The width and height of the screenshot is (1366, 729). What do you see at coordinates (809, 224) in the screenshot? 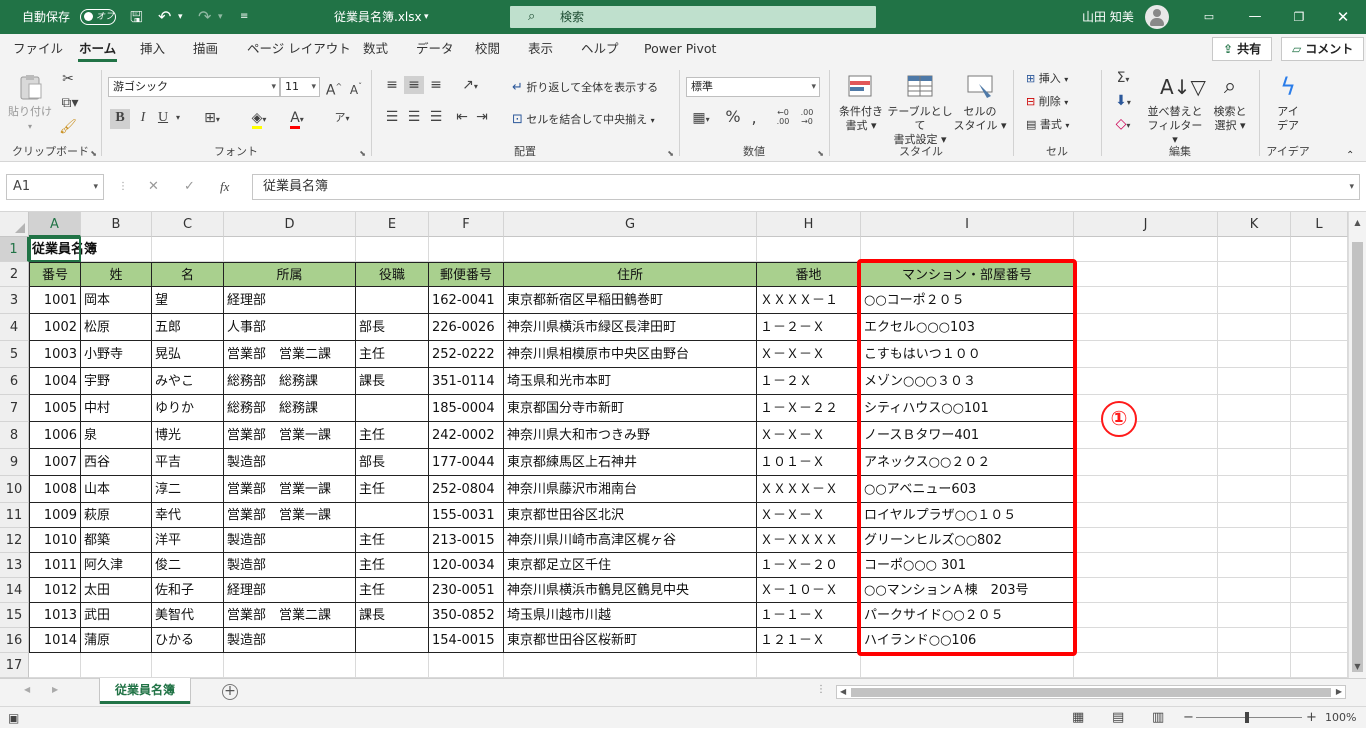
I see `column-header-h: H` at bounding box center [809, 224].